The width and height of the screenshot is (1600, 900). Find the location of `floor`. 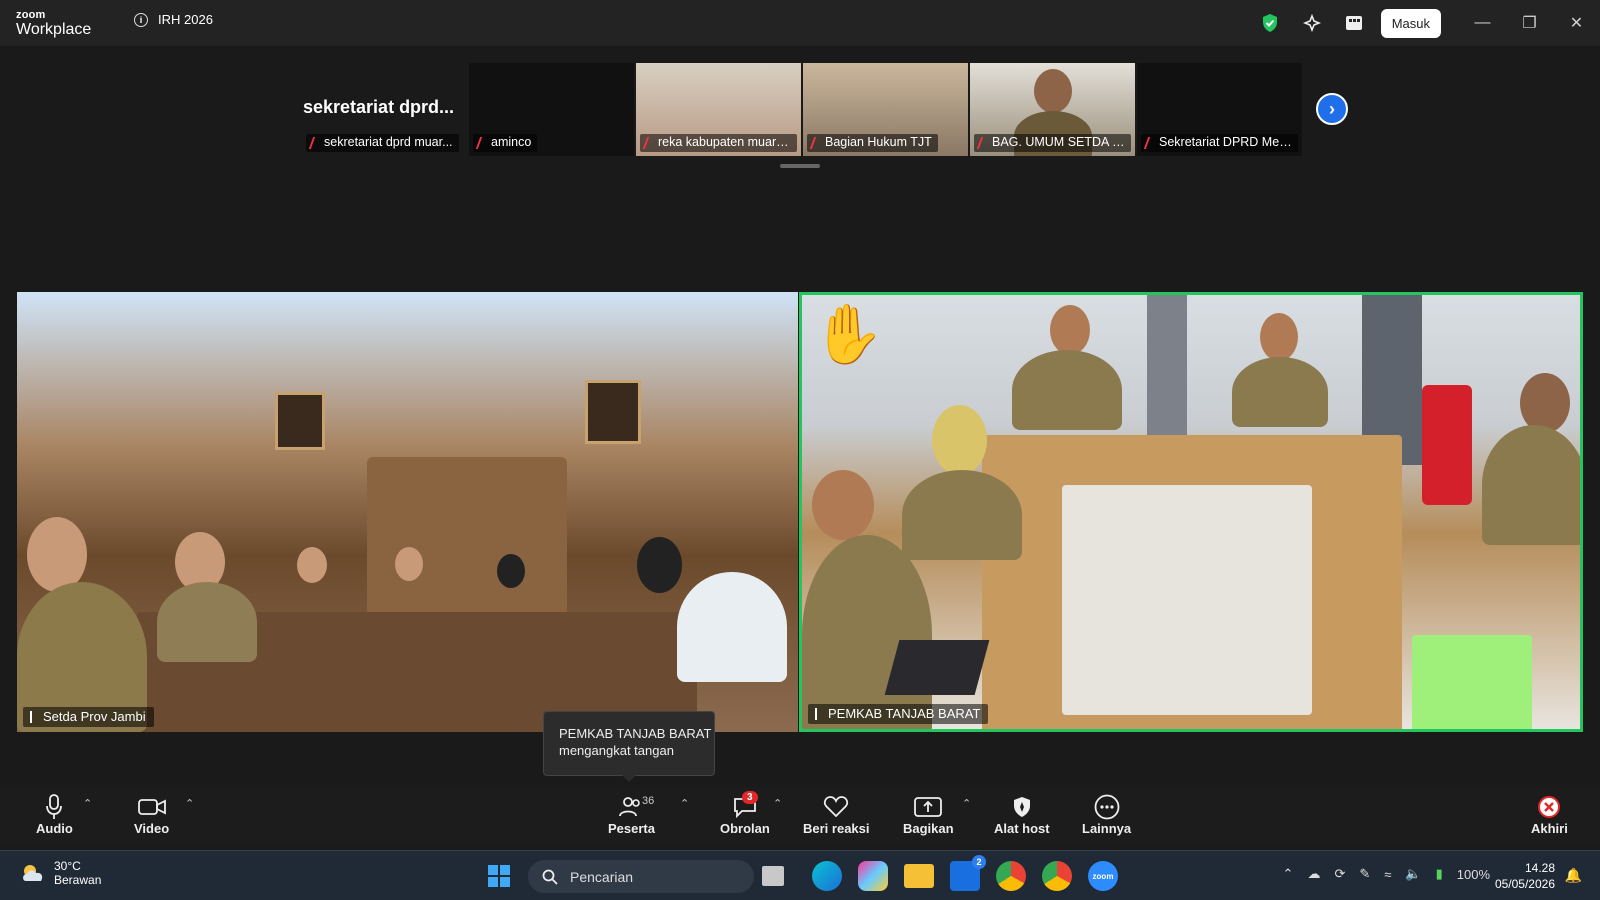

floor is located at coordinates (1187, 600).